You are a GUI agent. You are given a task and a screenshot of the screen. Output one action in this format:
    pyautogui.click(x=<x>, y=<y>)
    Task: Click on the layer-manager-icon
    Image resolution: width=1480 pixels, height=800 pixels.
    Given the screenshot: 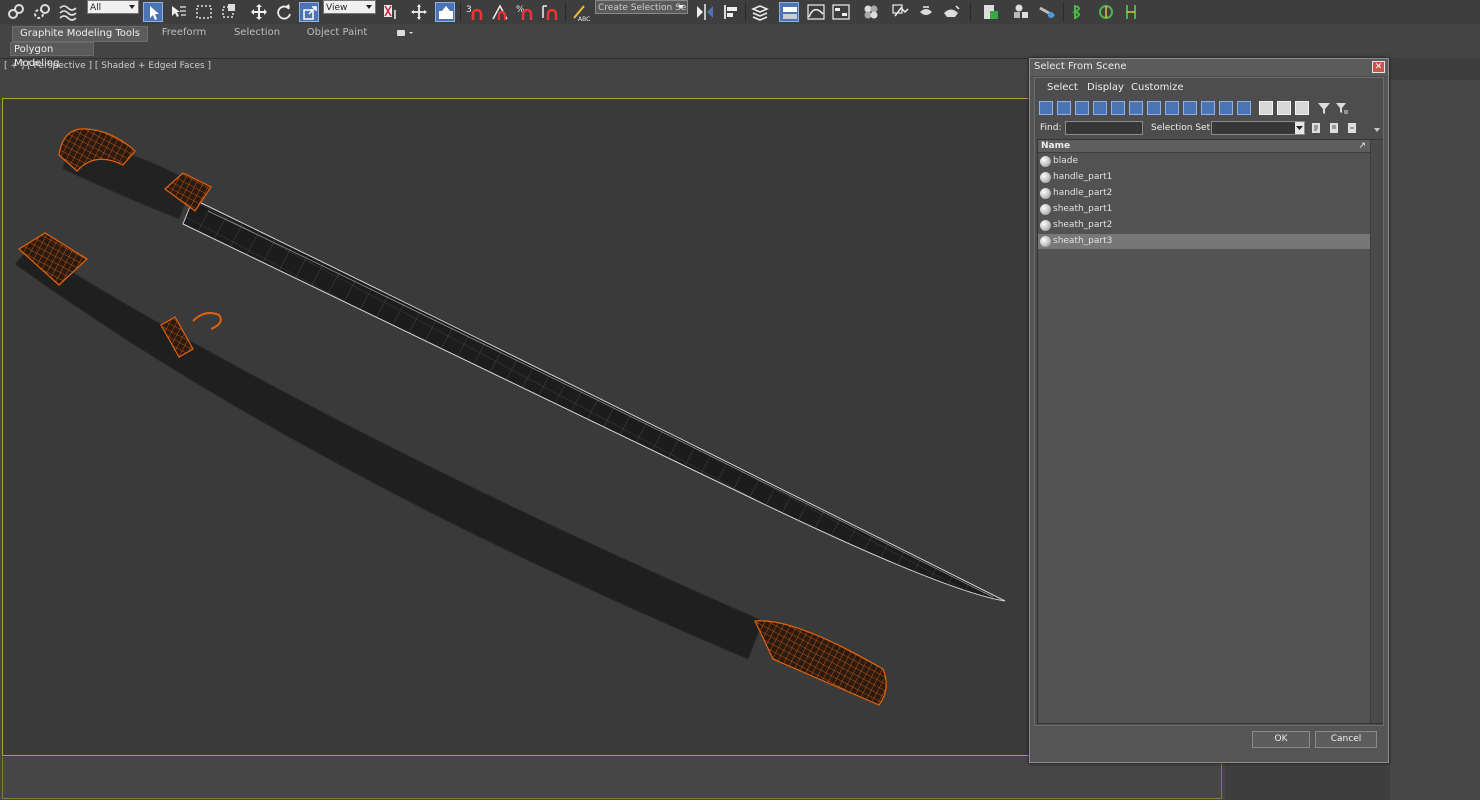 What is the action you would take?
    pyautogui.click(x=760, y=12)
    